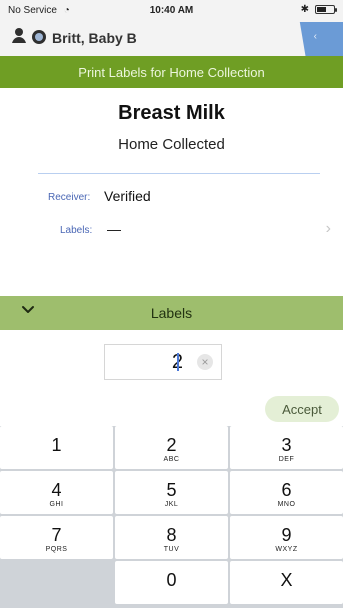 The image size is (343, 608). I want to click on keypad-key-letters: WXYZ, so click(286, 549).